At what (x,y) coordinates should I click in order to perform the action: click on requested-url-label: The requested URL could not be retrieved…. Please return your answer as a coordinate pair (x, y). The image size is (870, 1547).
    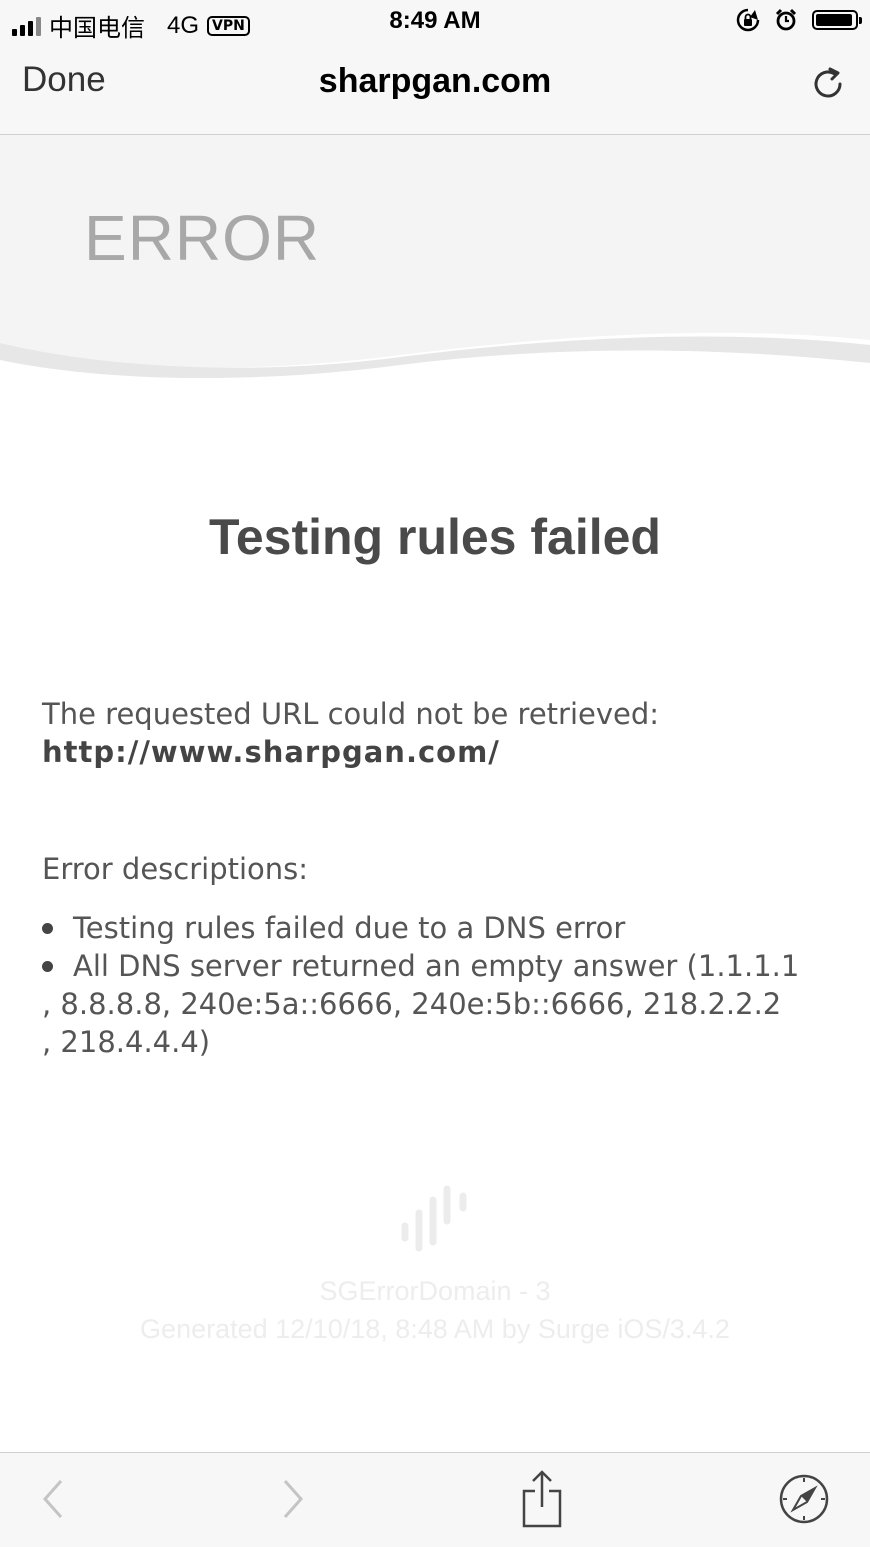
    Looking at the image, I should click on (351, 714).